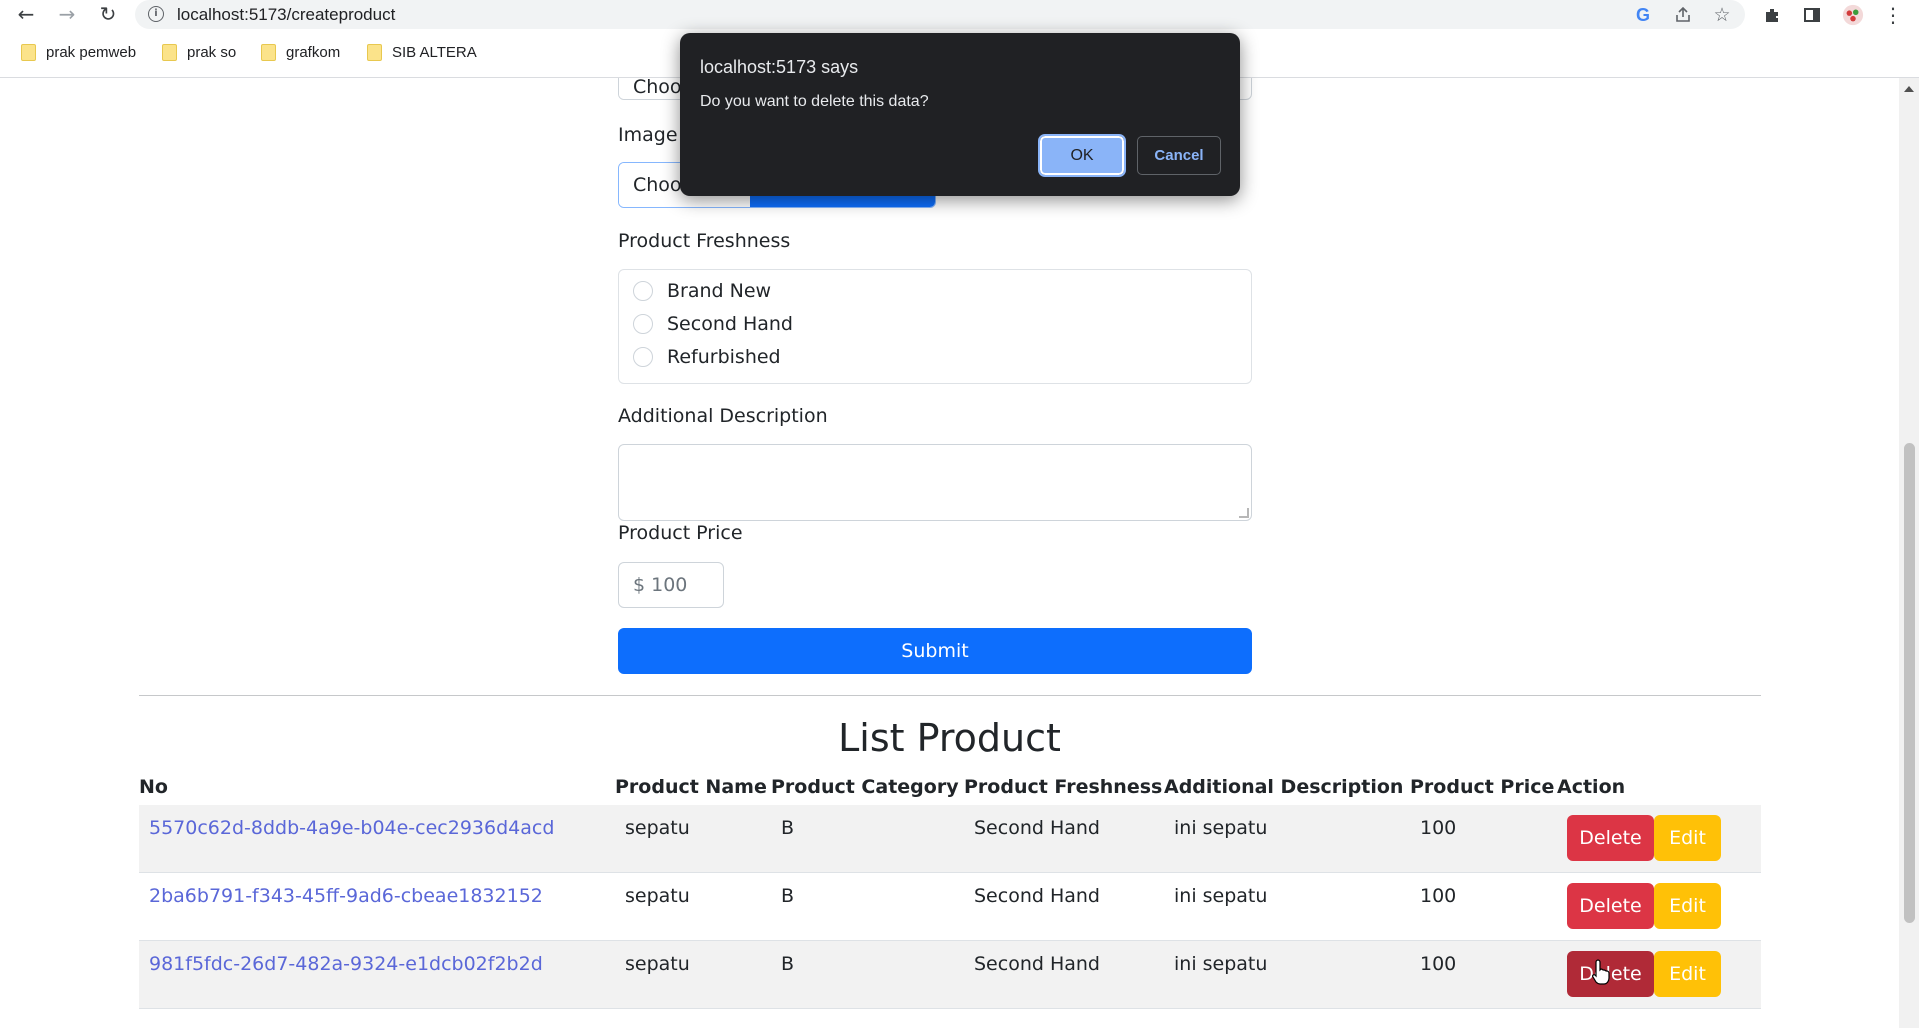 The height and width of the screenshot is (1028, 1919). Describe the element at coordinates (26, 14) in the screenshot. I see `back-icon: ←` at that location.